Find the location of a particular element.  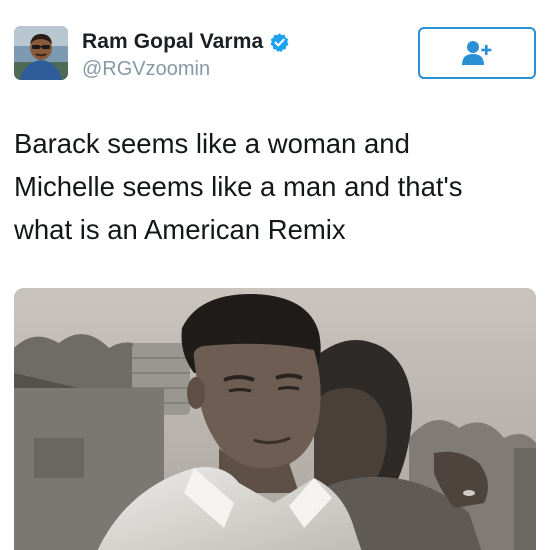

tweet-header: Ram Gopal Varma @RGVzoomin is located at coordinates (275, 54).